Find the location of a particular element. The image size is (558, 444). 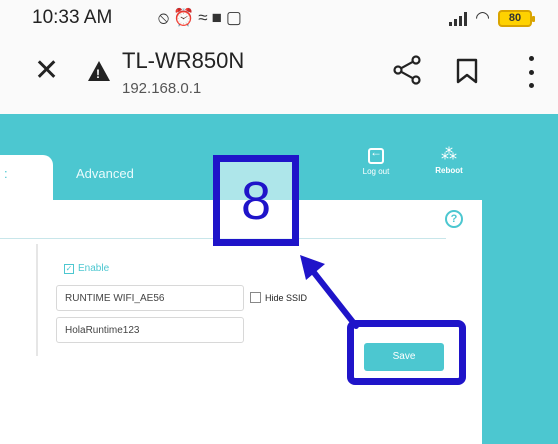

annotation-arrow is located at coordinates (329, 292).